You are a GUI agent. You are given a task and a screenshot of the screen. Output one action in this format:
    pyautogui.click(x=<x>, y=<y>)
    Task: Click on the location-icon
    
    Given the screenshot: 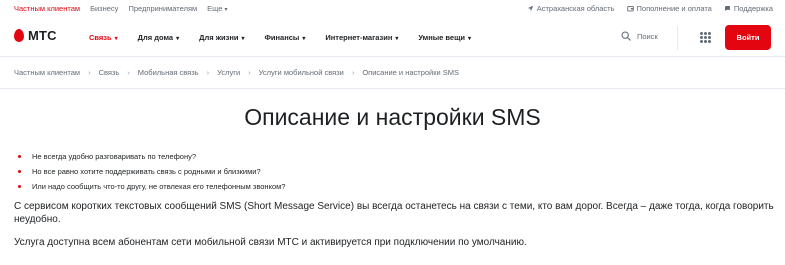 What is the action you would take?
    pyautogui.click(x=530, y=8)
    